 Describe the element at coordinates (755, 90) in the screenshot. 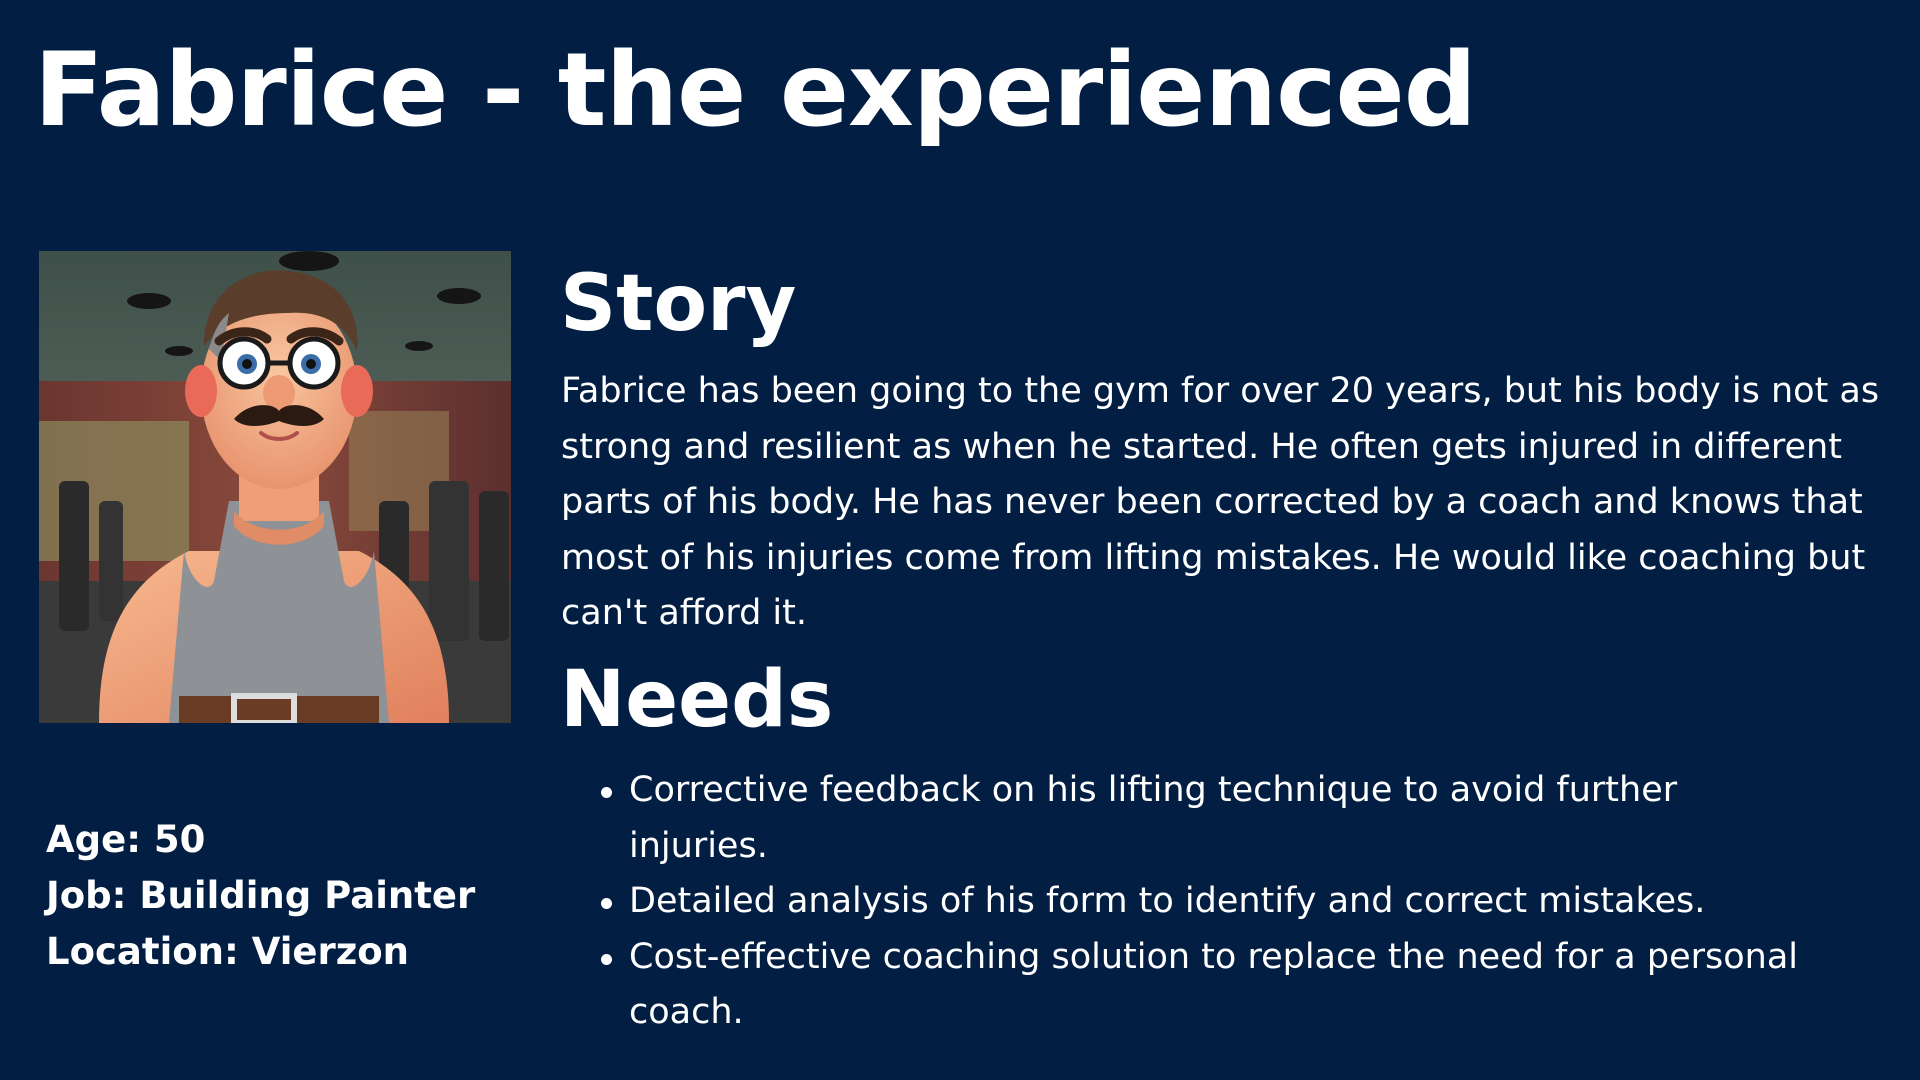

I see `page-title: Fabrice - the experienced` at that location.